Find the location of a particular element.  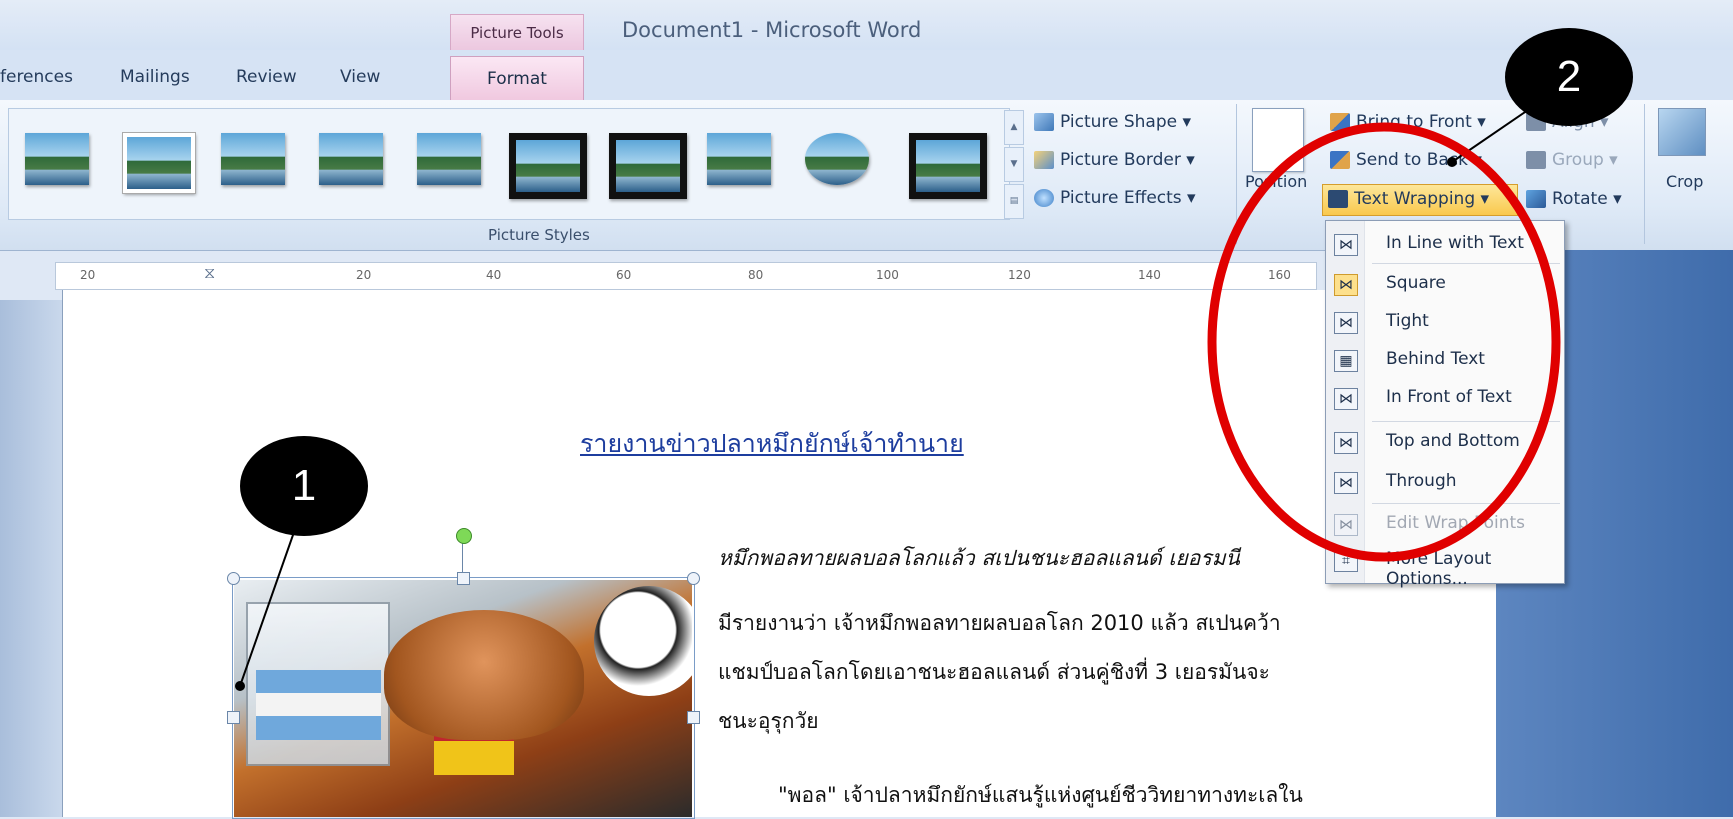

callout-1-dot is located at coordinates (240, 686).